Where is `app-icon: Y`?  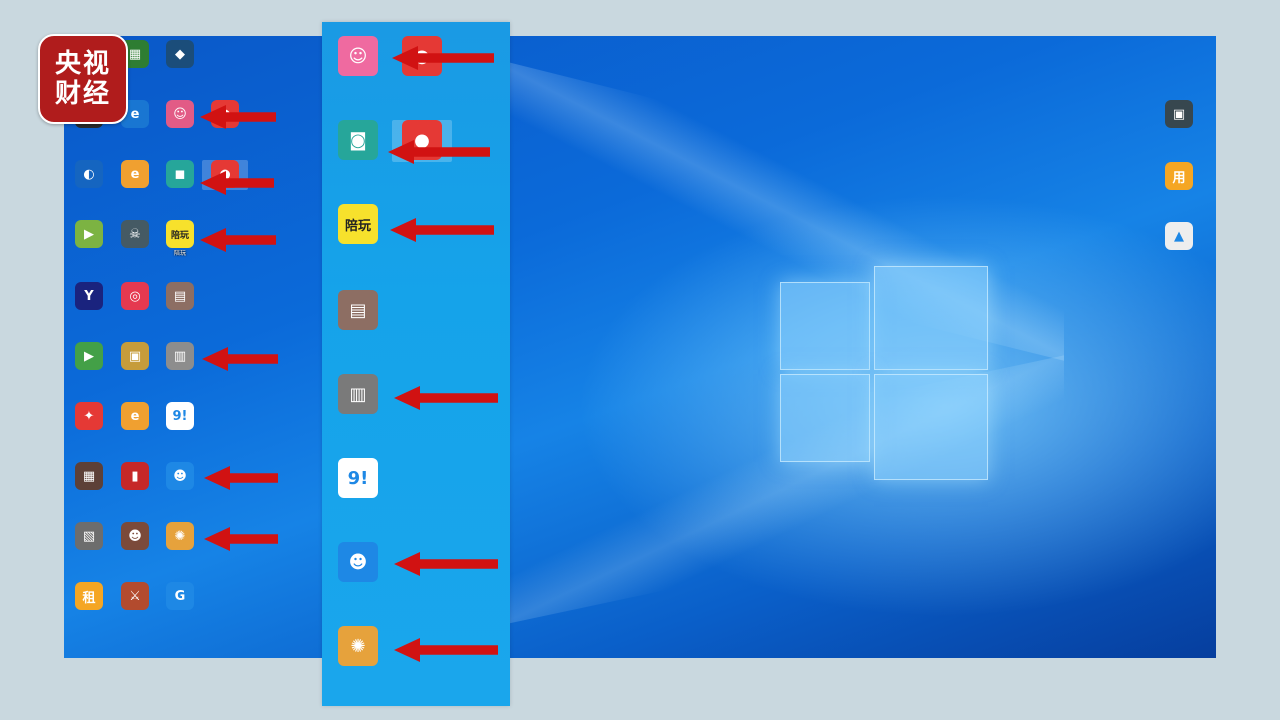 app-icon: Y is located at coordinates (89, 296).